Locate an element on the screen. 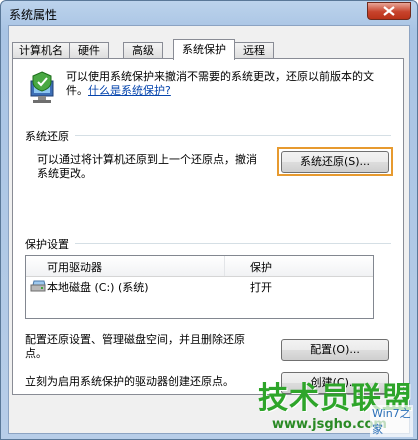 This screenshot has width=418, height=440. system-protection-icon is located at coordinates (42, 87).